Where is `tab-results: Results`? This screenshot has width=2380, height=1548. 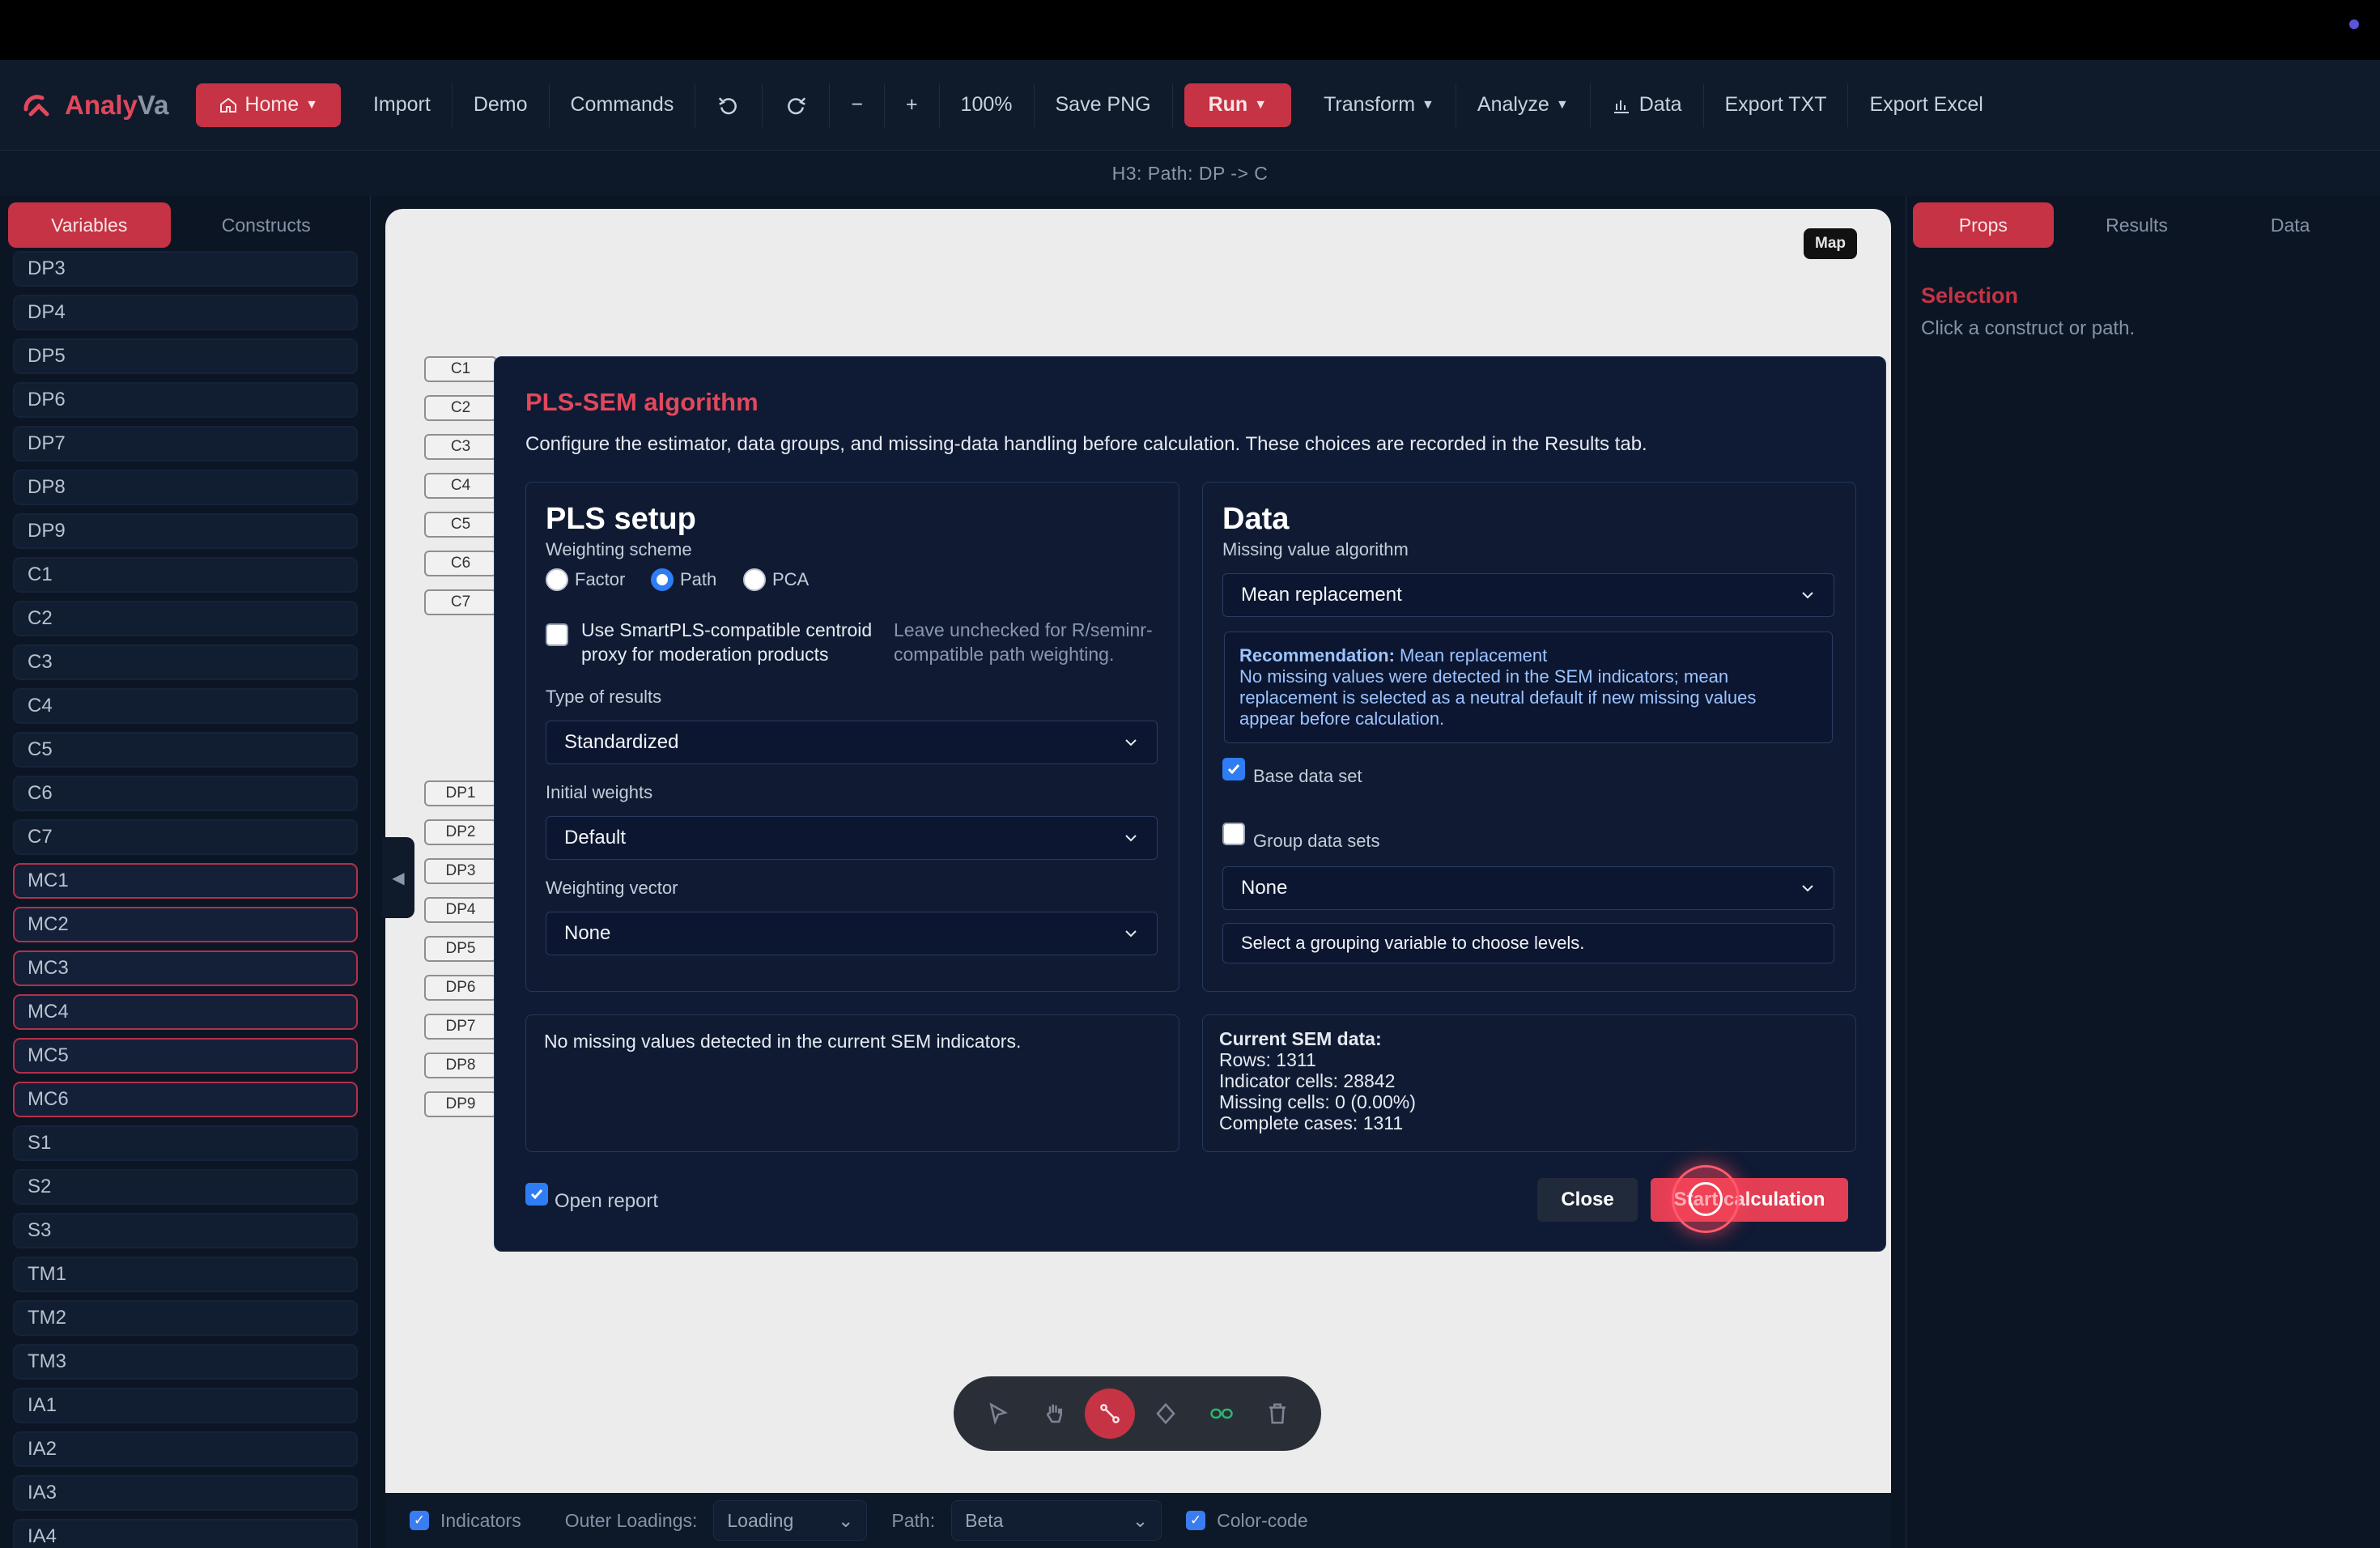 tab-results: Results is located at coordinates (2137, 225).